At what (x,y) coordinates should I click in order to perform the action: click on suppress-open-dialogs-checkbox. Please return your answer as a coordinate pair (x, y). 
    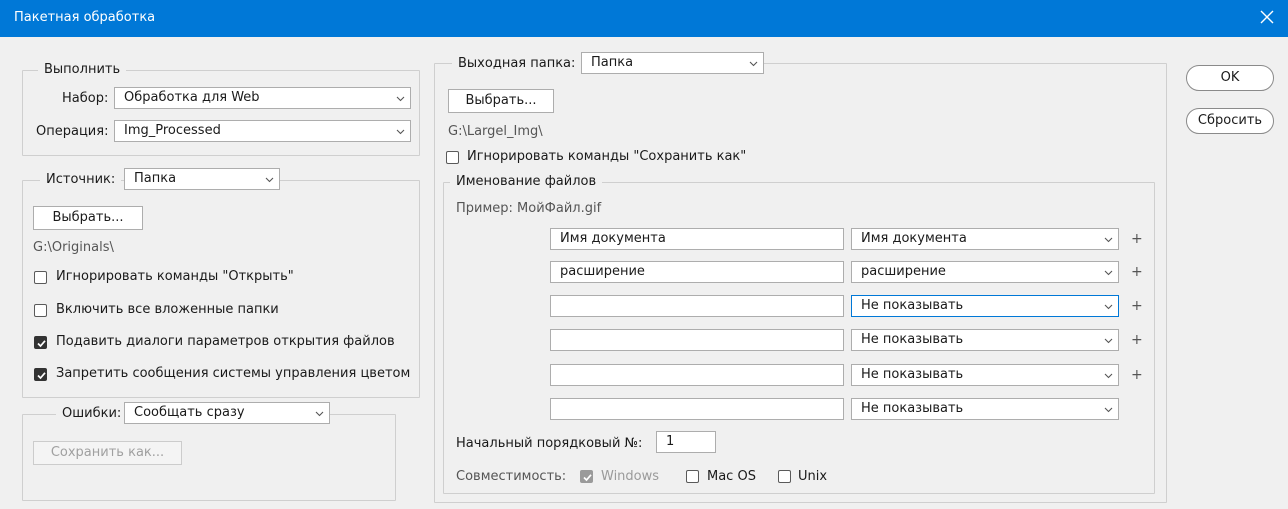
    Looking at the image, I should click on (40, 342).